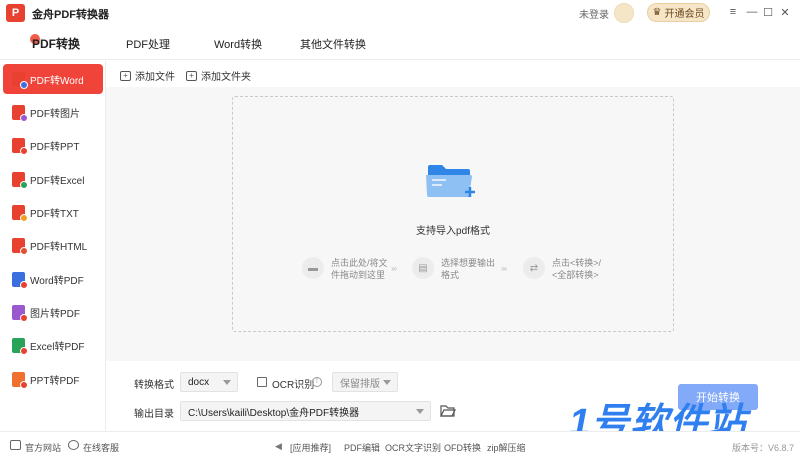  What do you see at coordinates (594, 13) in the screenshot?
I see `login-status: 未登录` at bounding box center [594, 13].